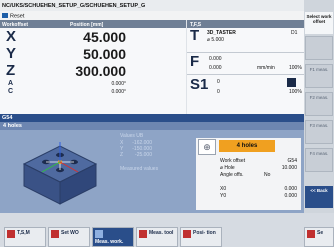 The image size is (334, 247). I want to click on softkey-position: Posi- tion, so click(201, 237).